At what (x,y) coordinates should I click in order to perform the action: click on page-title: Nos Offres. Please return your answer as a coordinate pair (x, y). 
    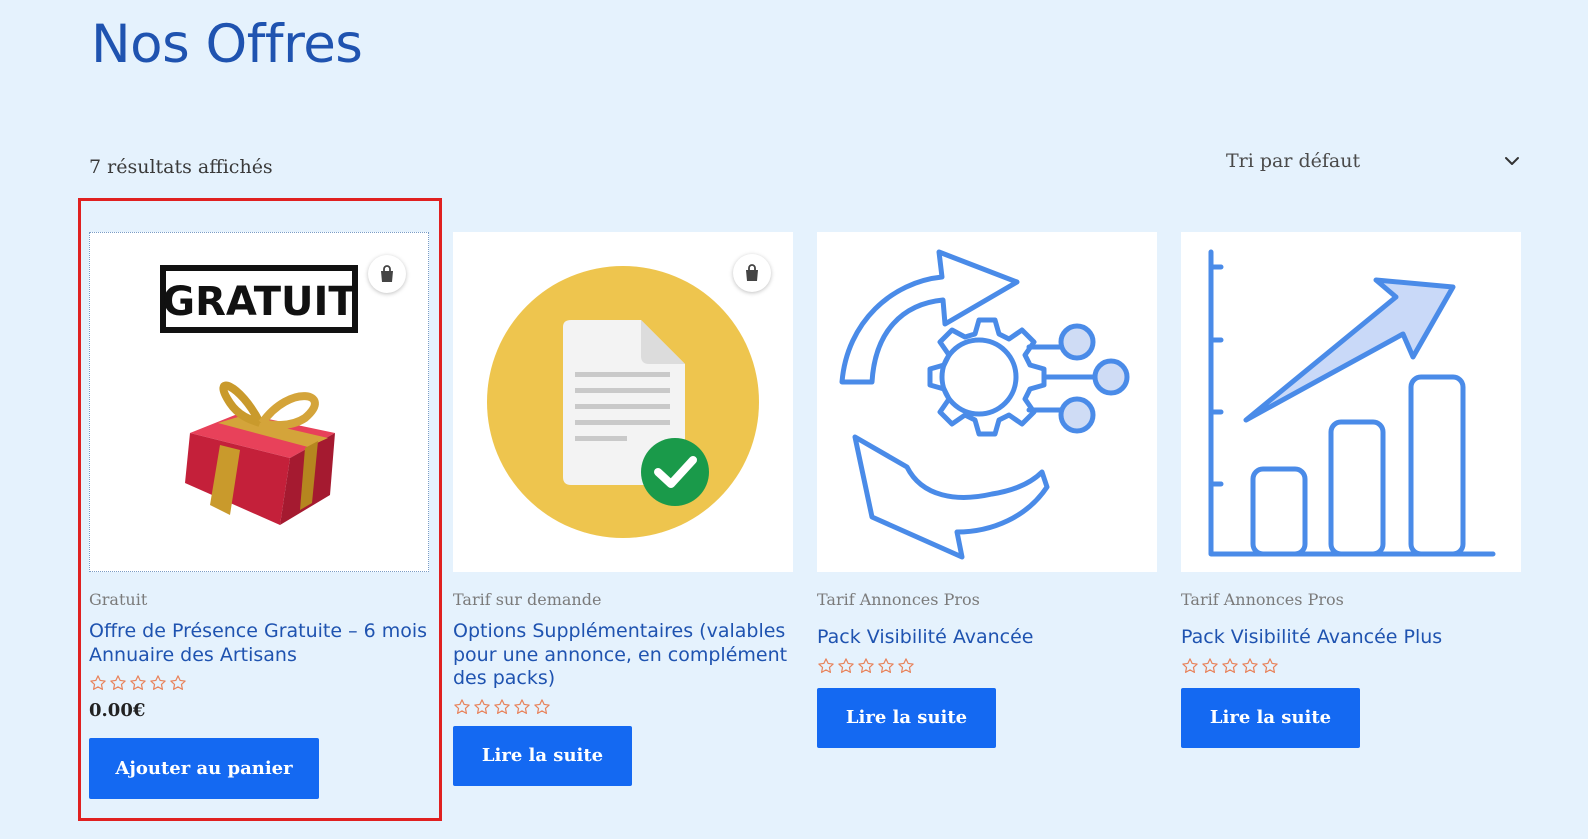
    Looking at the image, I should click on (227, 44).